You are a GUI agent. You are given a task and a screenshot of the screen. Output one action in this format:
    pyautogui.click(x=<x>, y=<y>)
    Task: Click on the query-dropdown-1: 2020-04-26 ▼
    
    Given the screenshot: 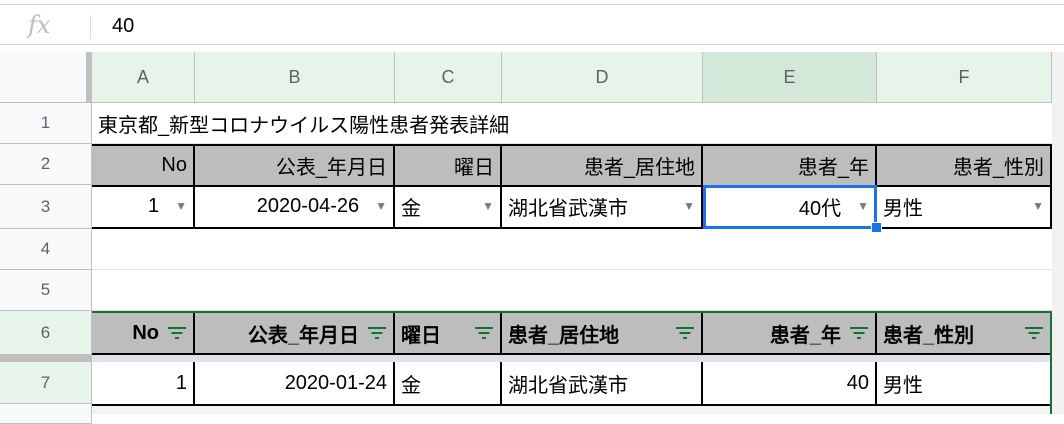 What is the action you would take?
    pyautogui.click(x=295, y=207)
    